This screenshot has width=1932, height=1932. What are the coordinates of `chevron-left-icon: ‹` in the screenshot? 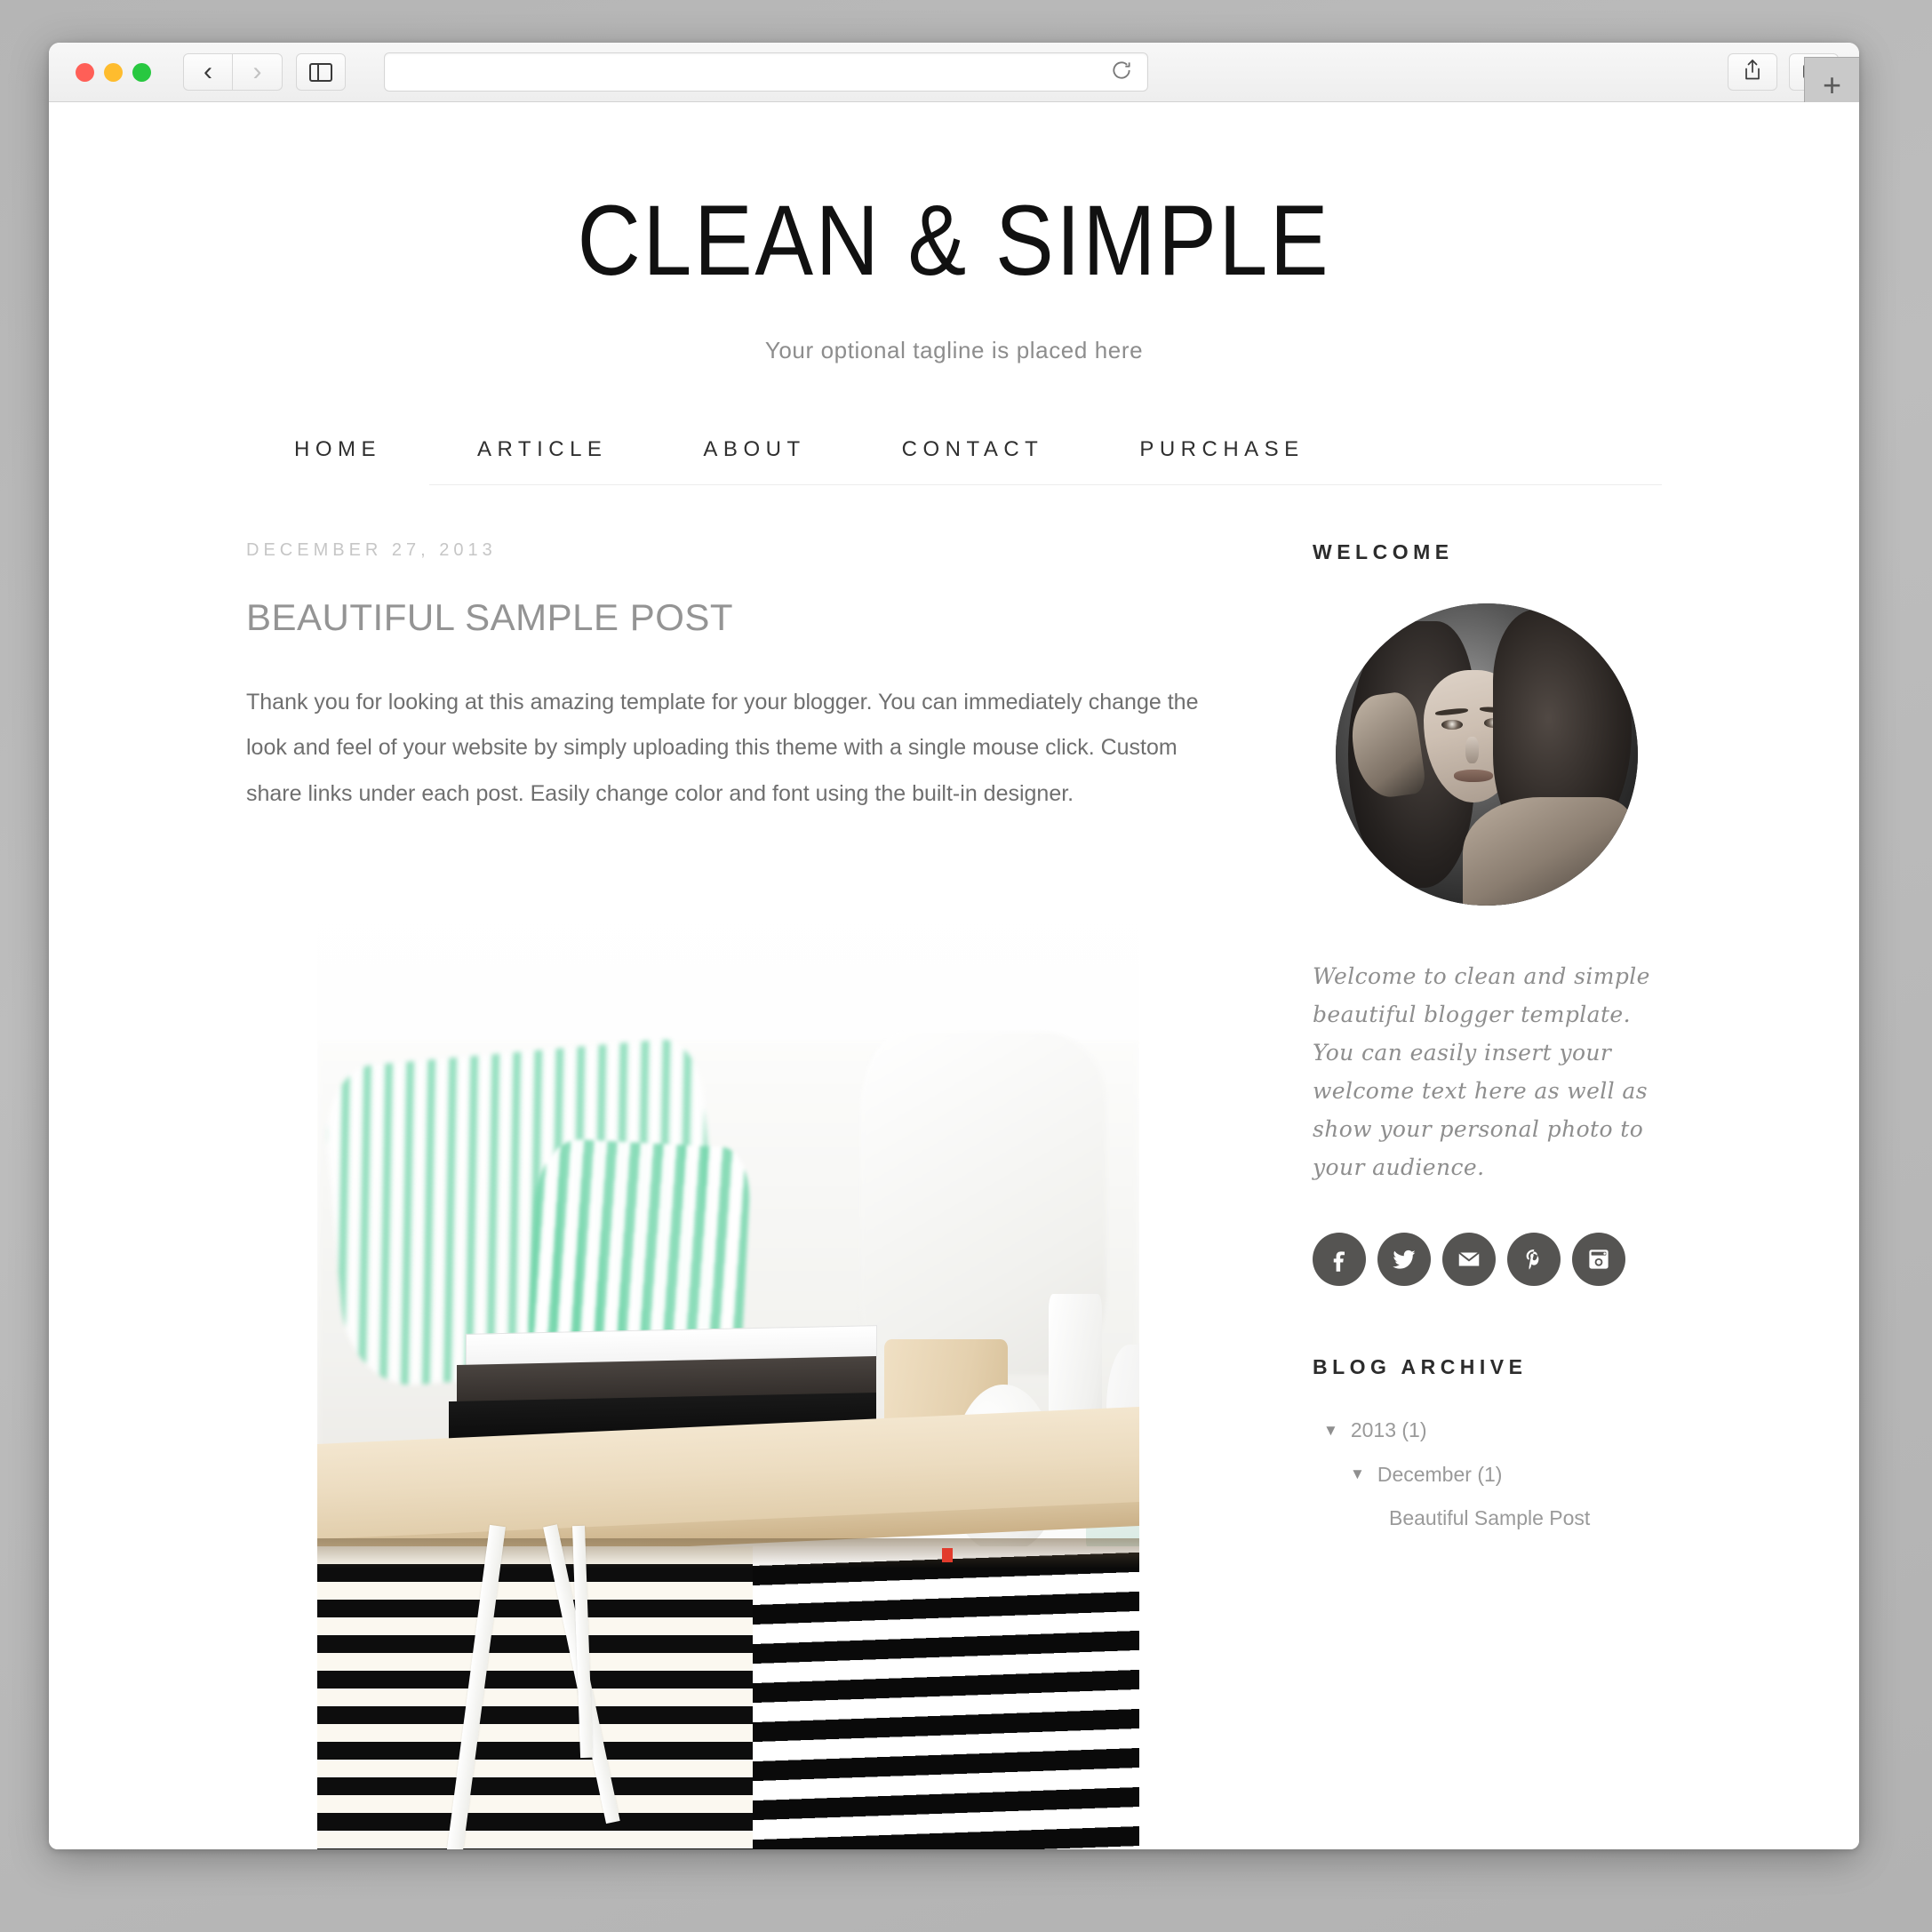 It's located at (208, 71).